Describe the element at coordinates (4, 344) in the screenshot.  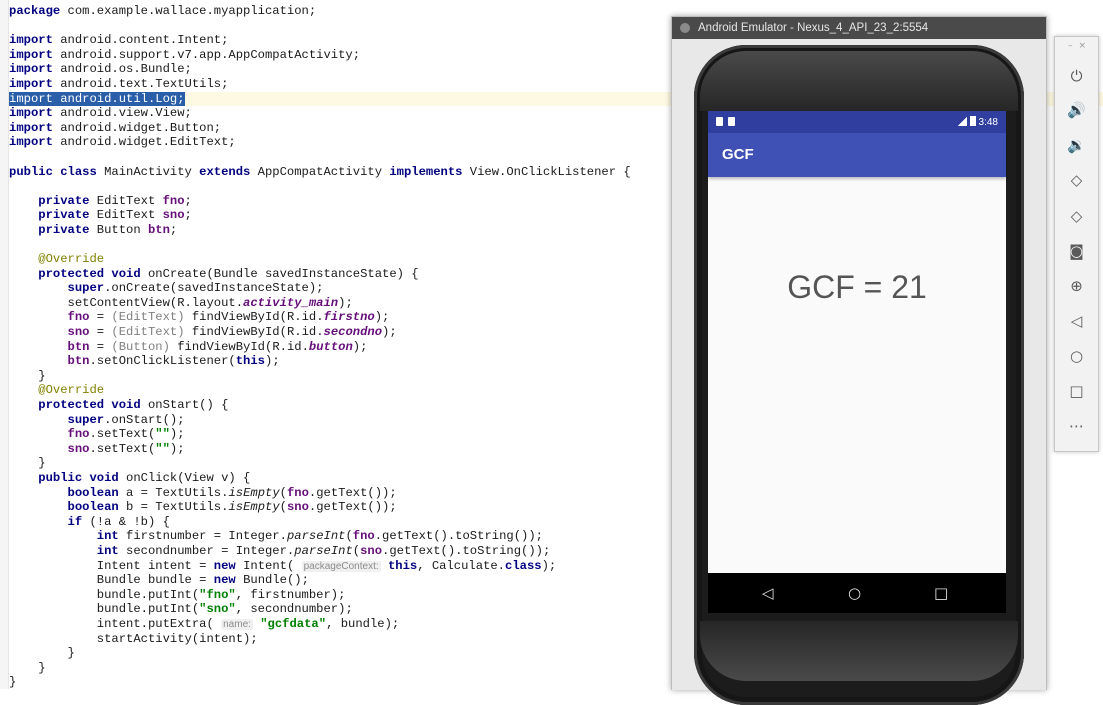
I see `editor-gutter` at that location.